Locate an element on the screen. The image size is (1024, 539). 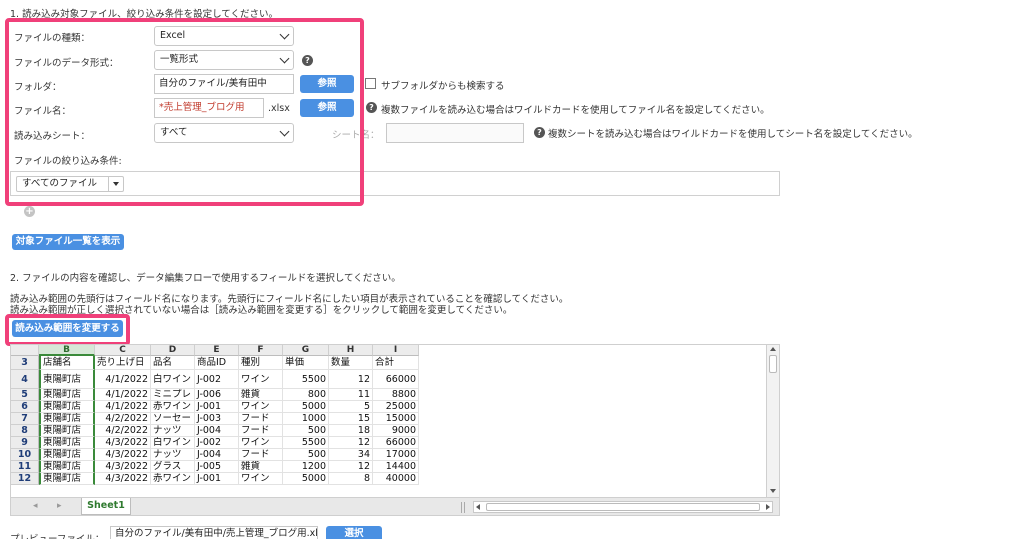
show-file-list-button: 対象ファイル一覧を表示 is located at coordinates (68, 242).